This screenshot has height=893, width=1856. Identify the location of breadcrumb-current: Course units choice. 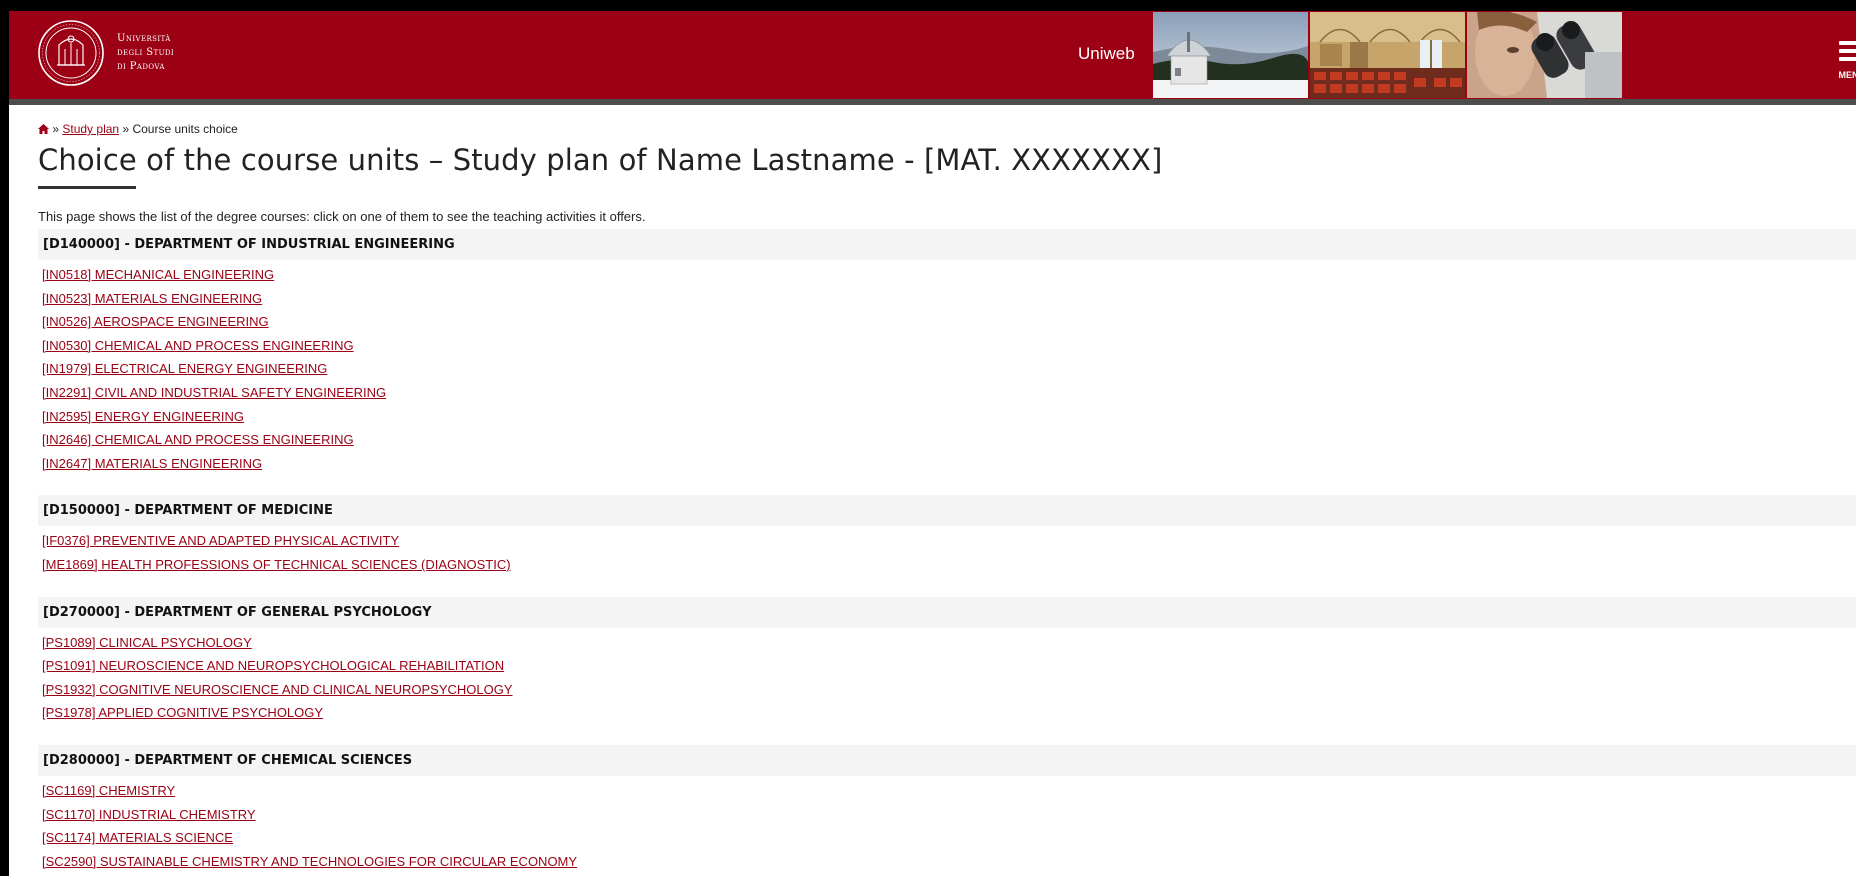
(184, 129).